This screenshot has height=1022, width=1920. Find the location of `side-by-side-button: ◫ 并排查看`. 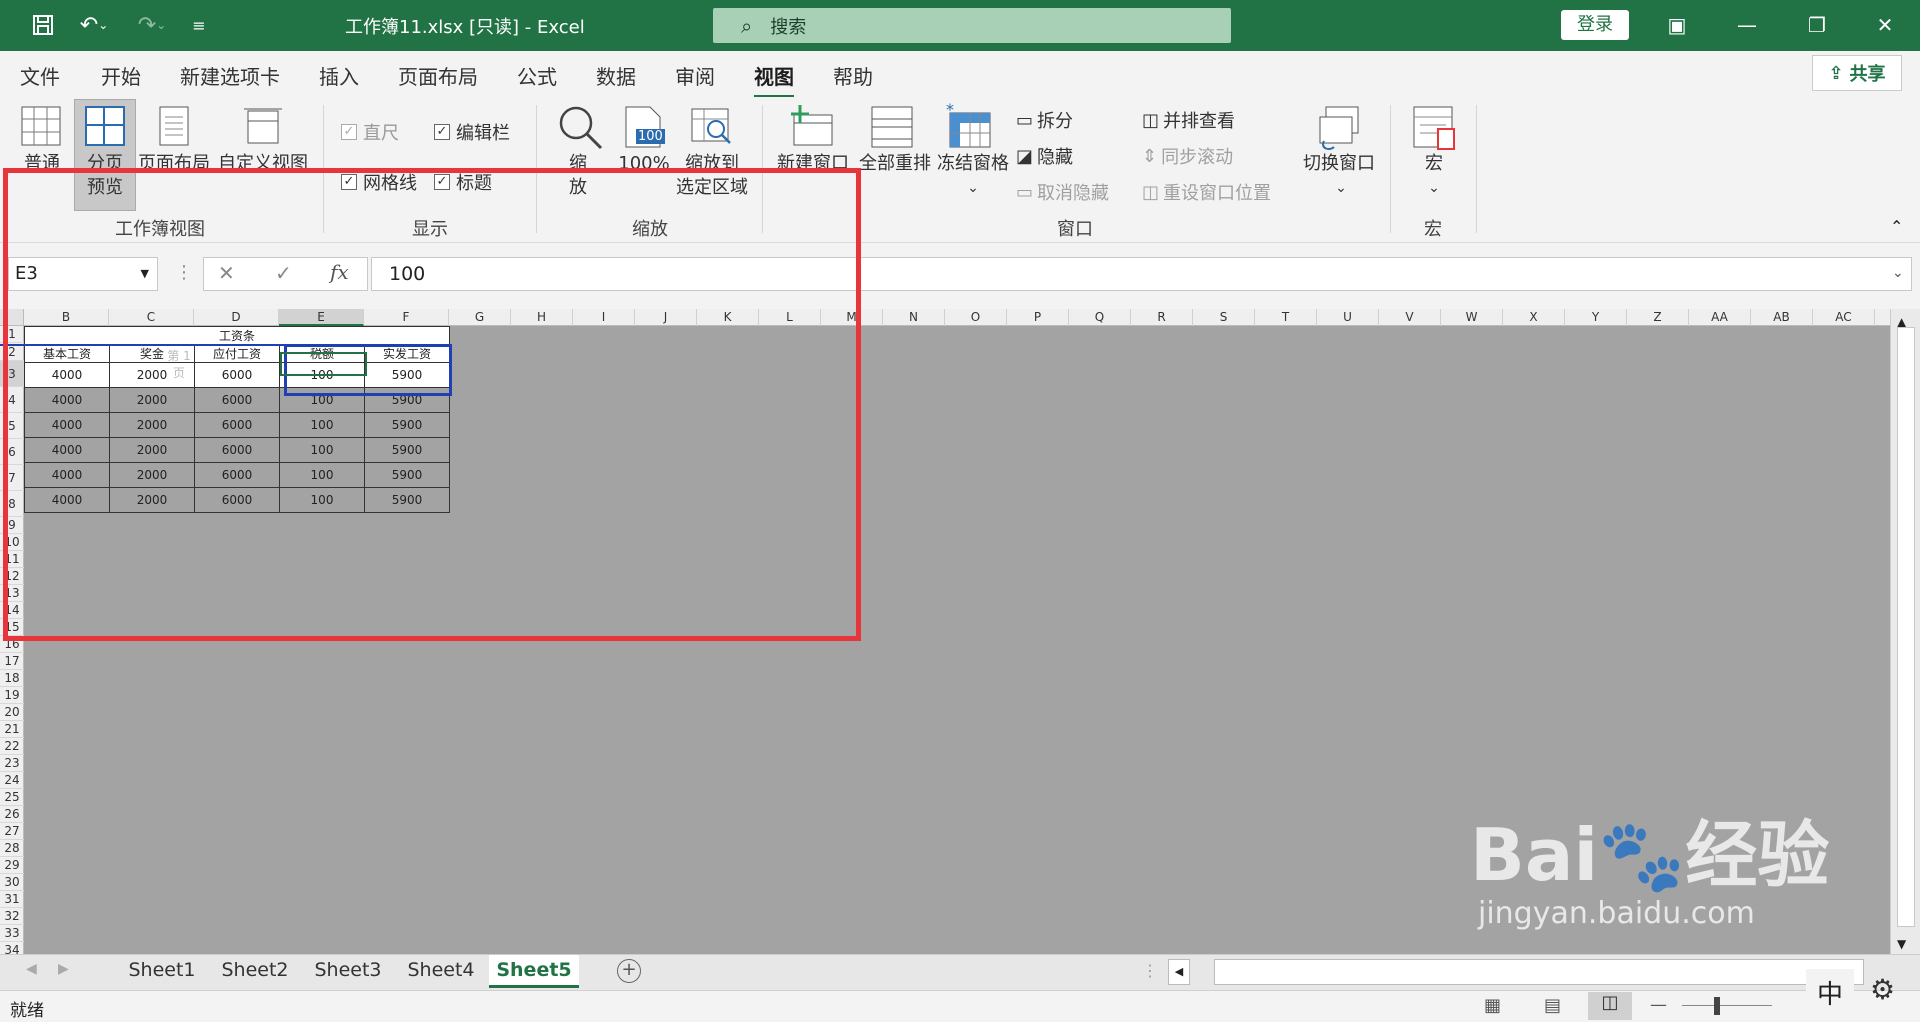

side-by-side-button: ◫ 并排查看 is located at coordinates (1188, 120).